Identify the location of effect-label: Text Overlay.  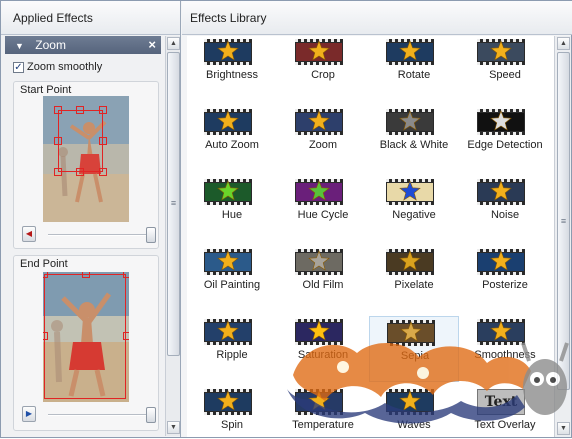
(505, 425).